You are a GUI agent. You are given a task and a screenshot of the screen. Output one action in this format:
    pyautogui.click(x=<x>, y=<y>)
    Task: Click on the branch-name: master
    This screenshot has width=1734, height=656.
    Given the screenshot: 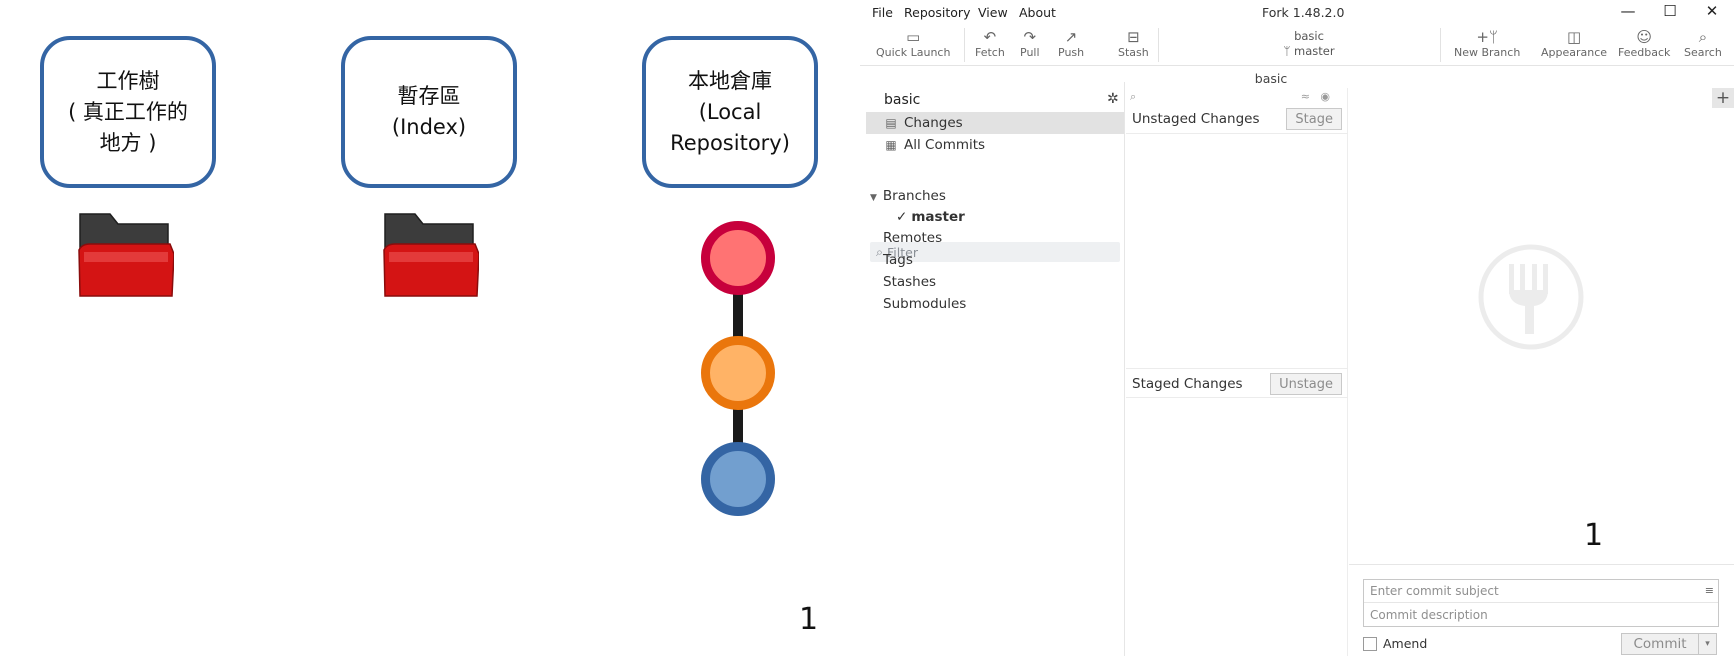 What is the action you would take?
    pyautogui.click(x=1314, y=51)
    